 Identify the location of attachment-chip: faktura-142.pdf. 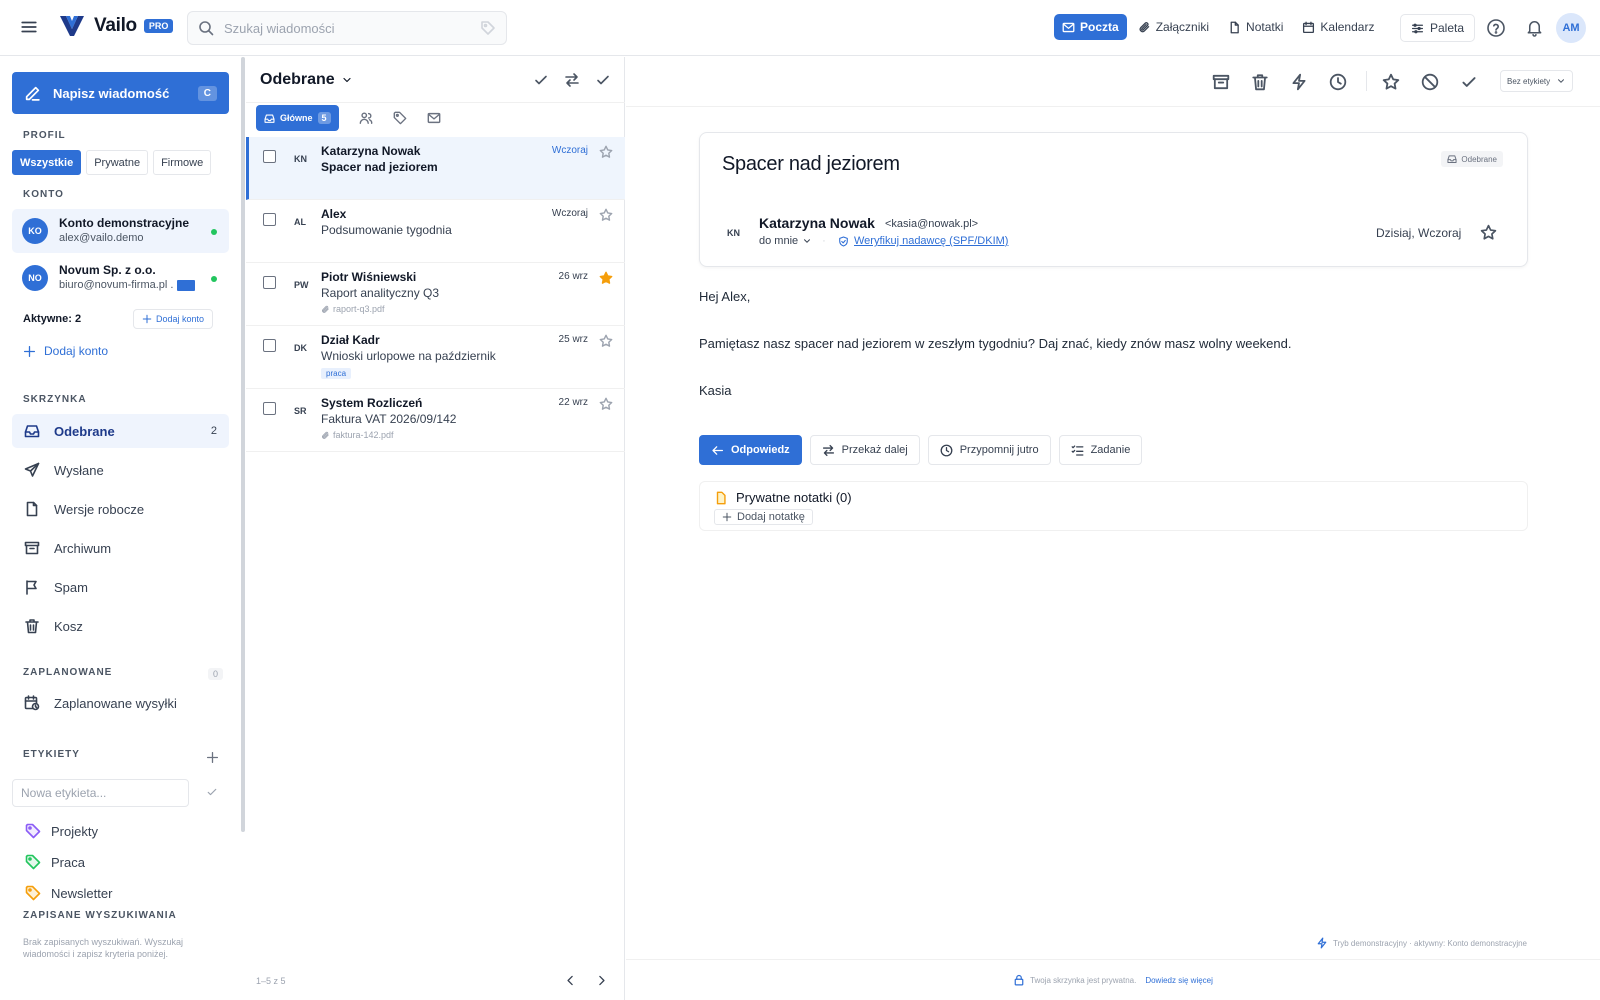
(357, 435).